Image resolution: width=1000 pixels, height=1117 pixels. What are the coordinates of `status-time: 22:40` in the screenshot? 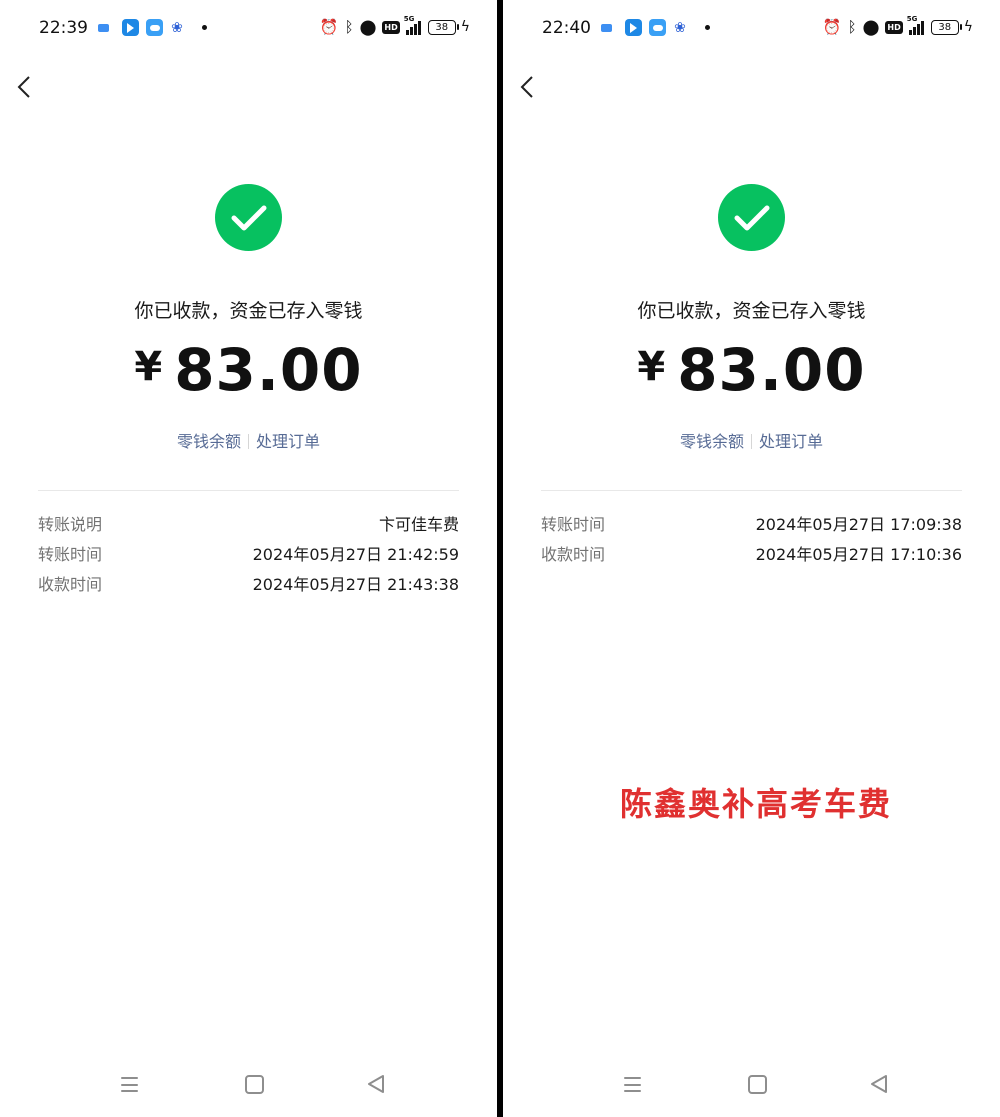 It's located at (566, 28).